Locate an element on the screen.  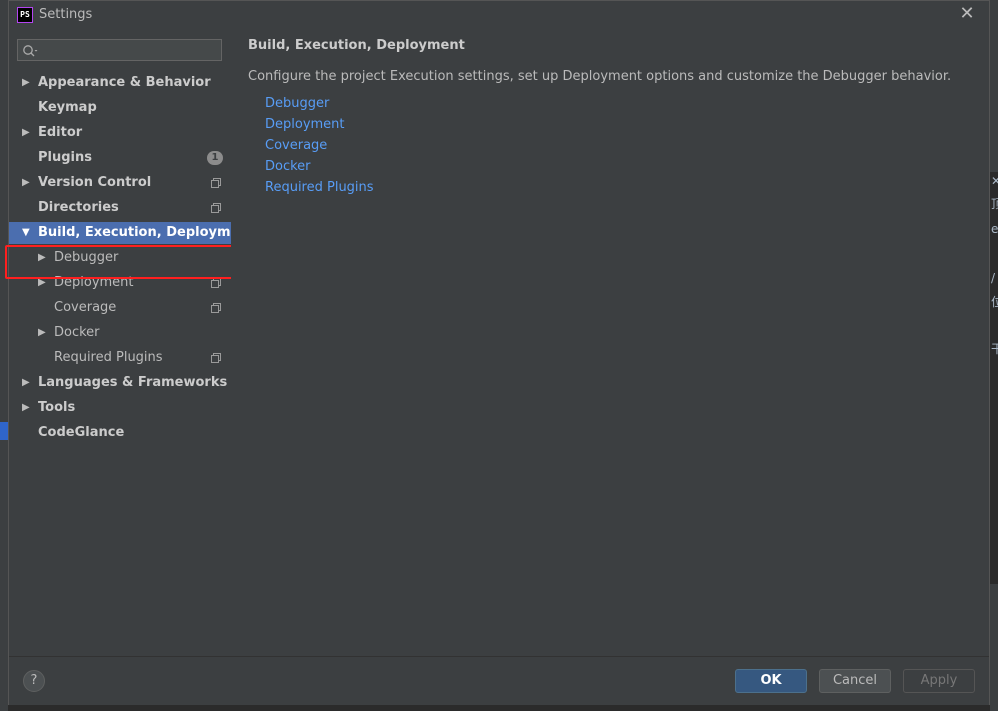
phpstorm-app-icon: PS is located at coordinates (25, 15).